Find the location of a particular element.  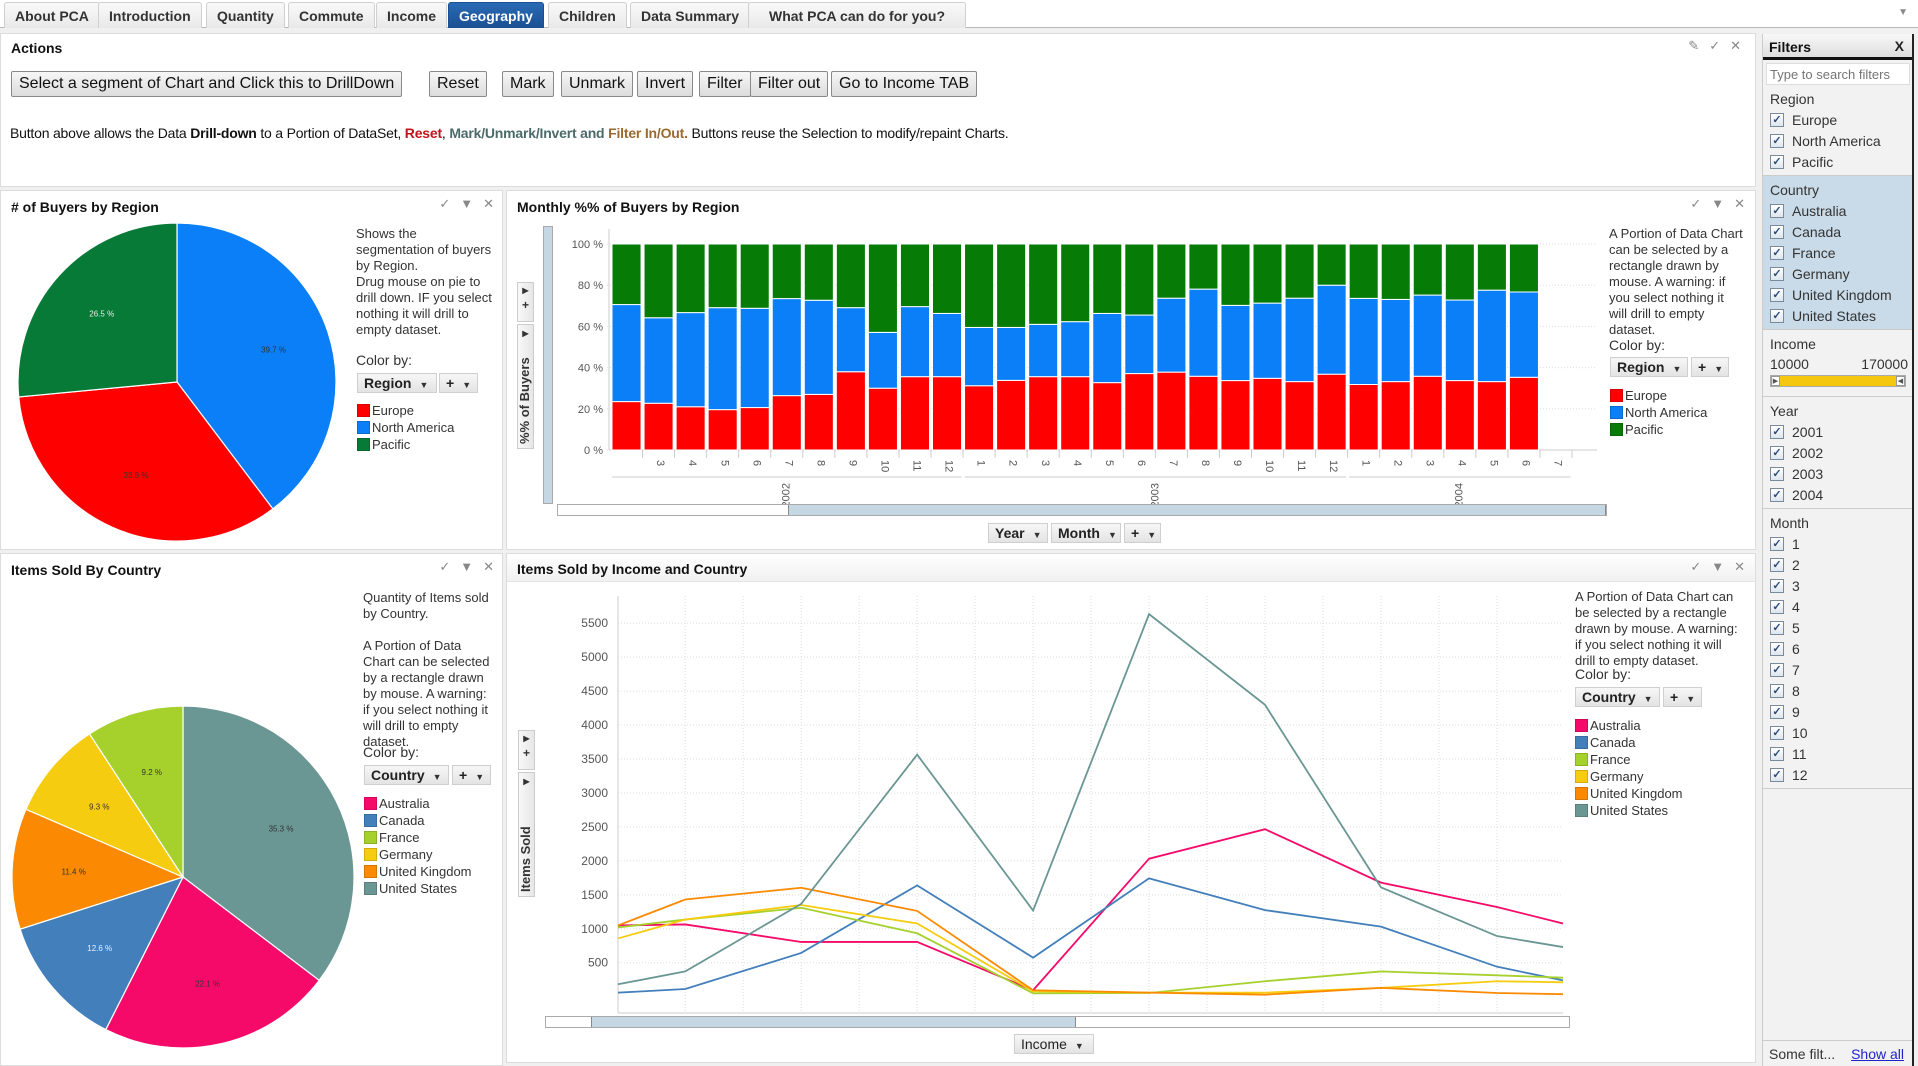

filter-item-7: ✓ 7 is located at coordinates (1841, 669).